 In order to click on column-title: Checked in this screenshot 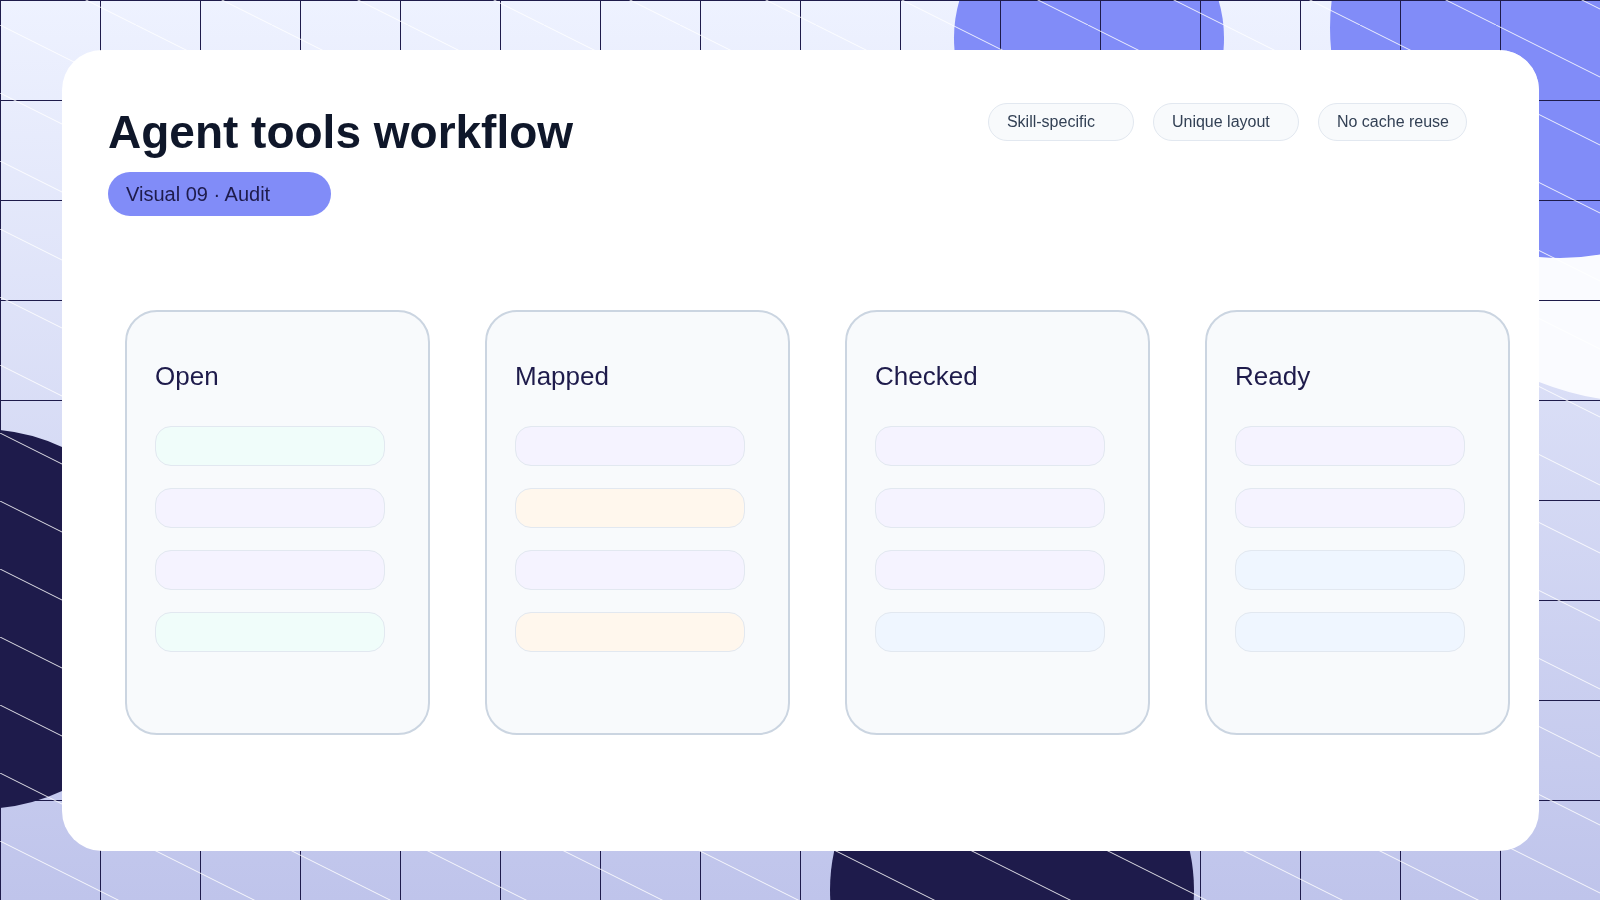, I will do `click(927, 376)`.